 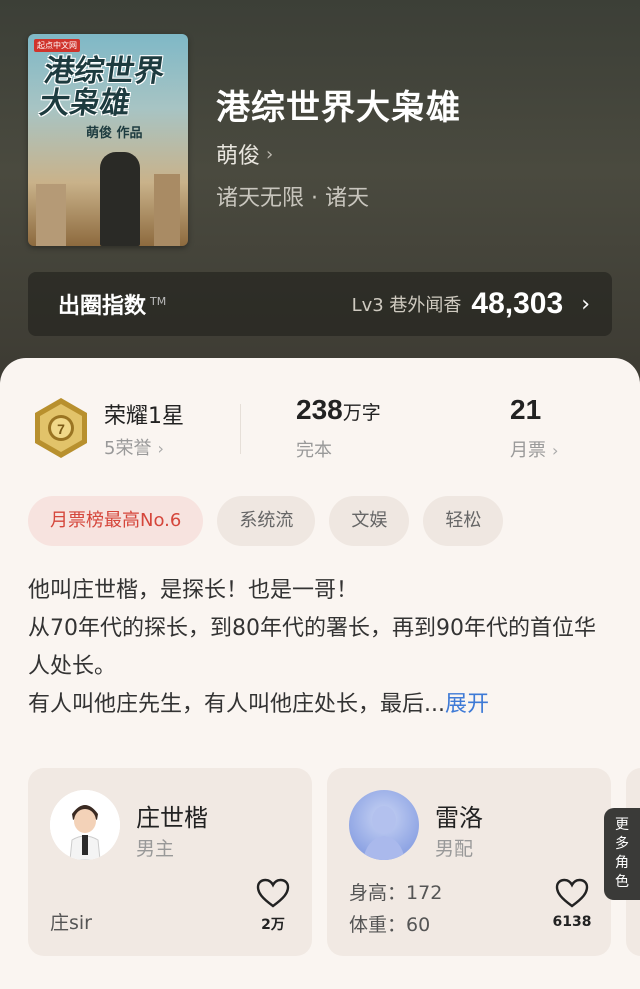 What do you see at coordinates (526, 409) in the screenshot?
I see `monthly-ticket-count: 21` at bounding box center [526, 409].